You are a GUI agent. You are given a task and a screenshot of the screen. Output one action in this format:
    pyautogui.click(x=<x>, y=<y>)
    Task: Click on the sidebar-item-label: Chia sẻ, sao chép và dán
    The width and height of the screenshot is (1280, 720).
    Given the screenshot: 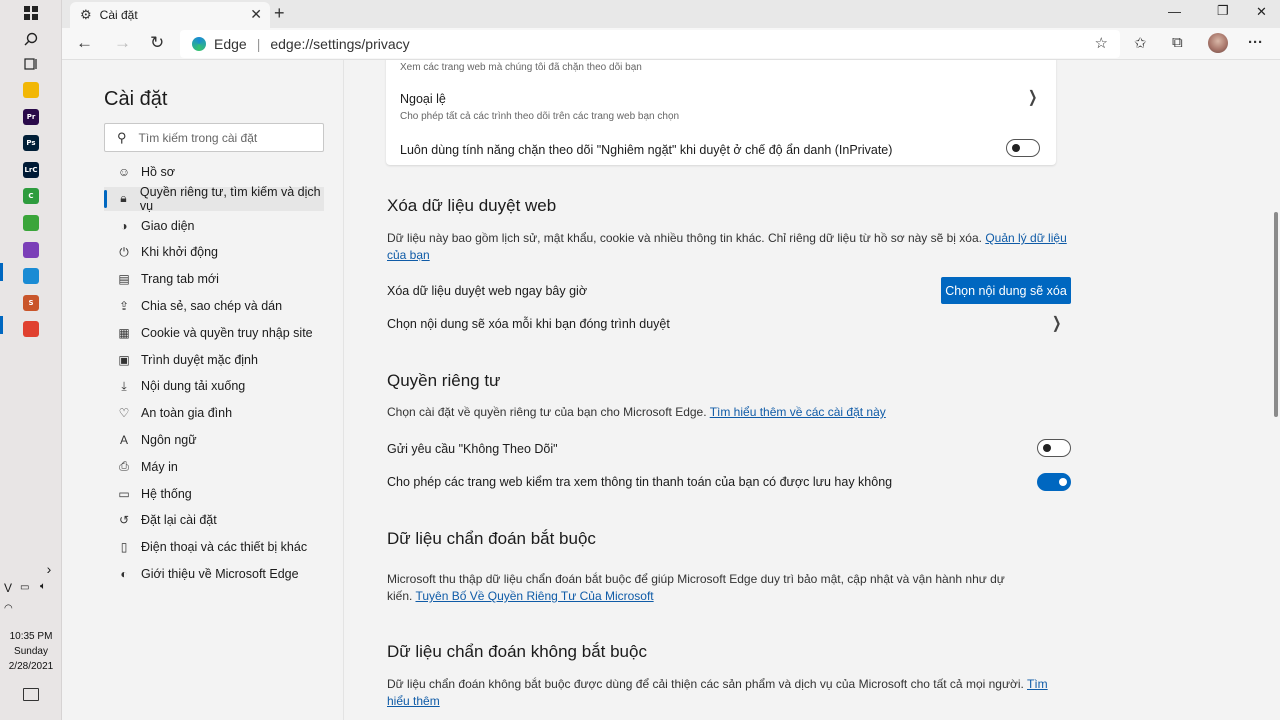 What is the action you would take?
    pyautogui.click(x=212, y=306)
    